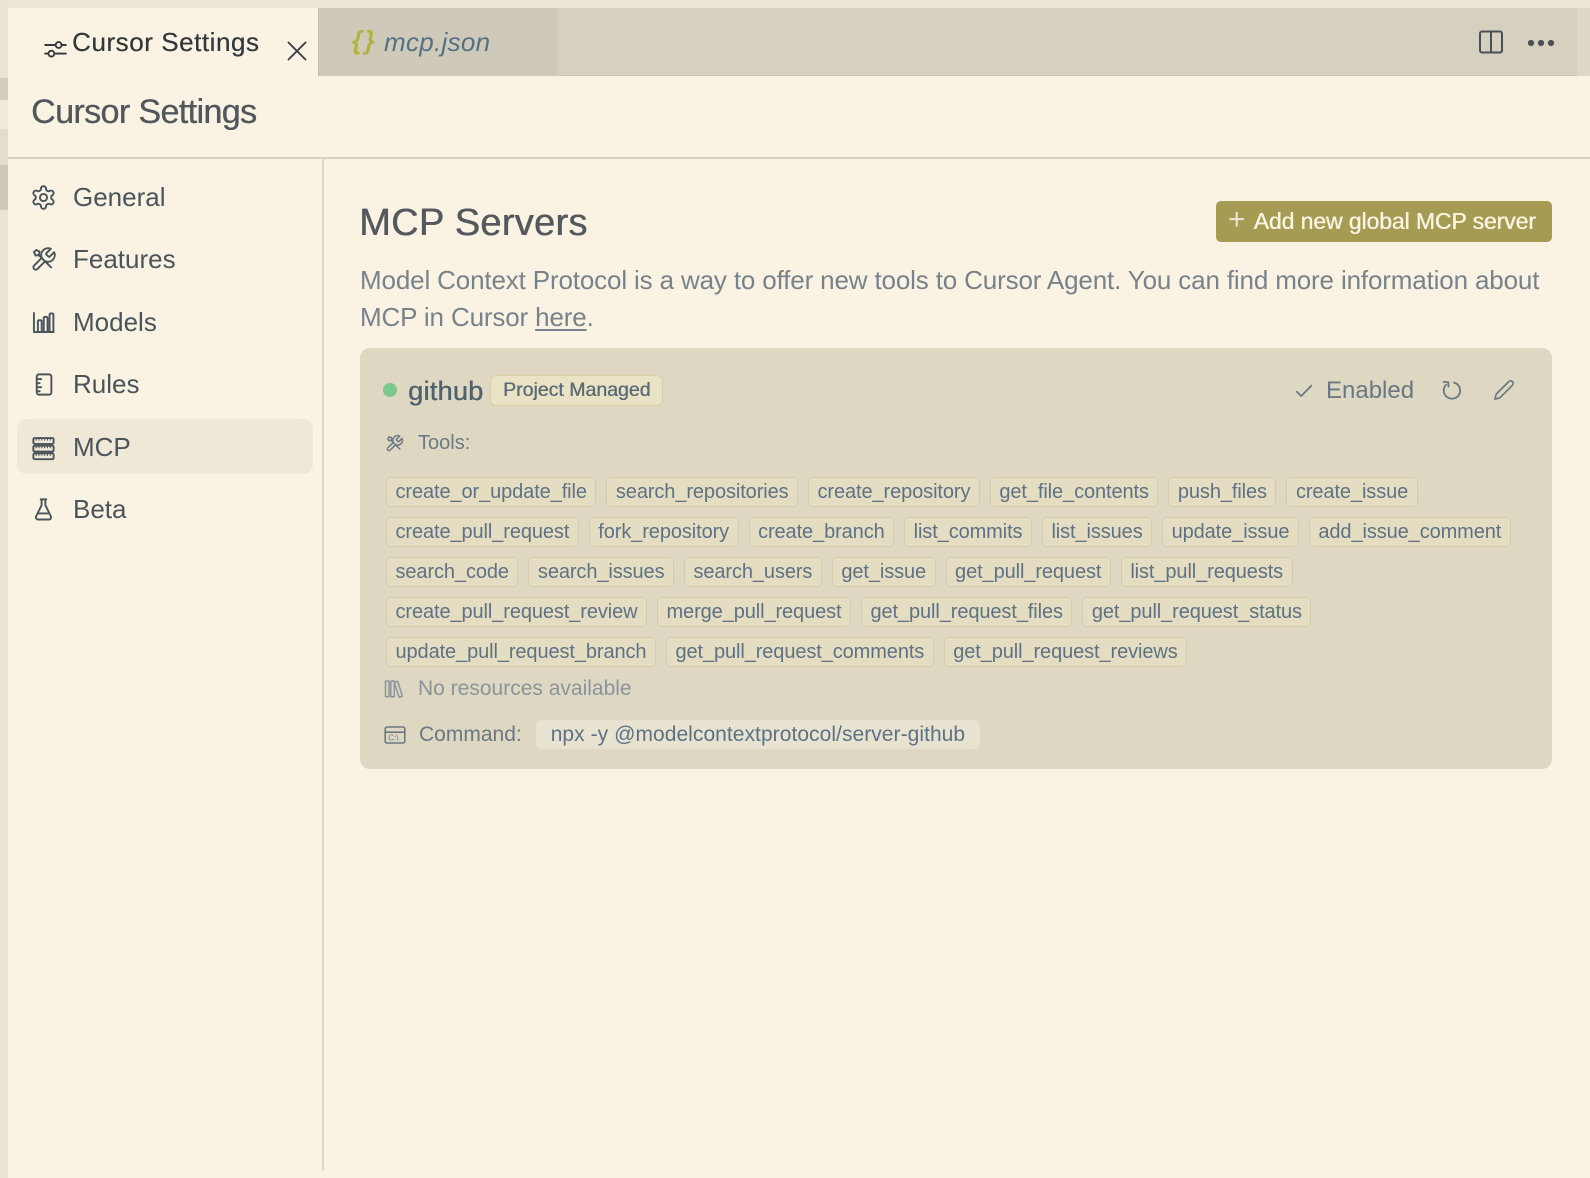  What do you see at coordinates (393, 737) in the screenshot?
I see `svg-text: C:\` at bounding box center [393, 737].